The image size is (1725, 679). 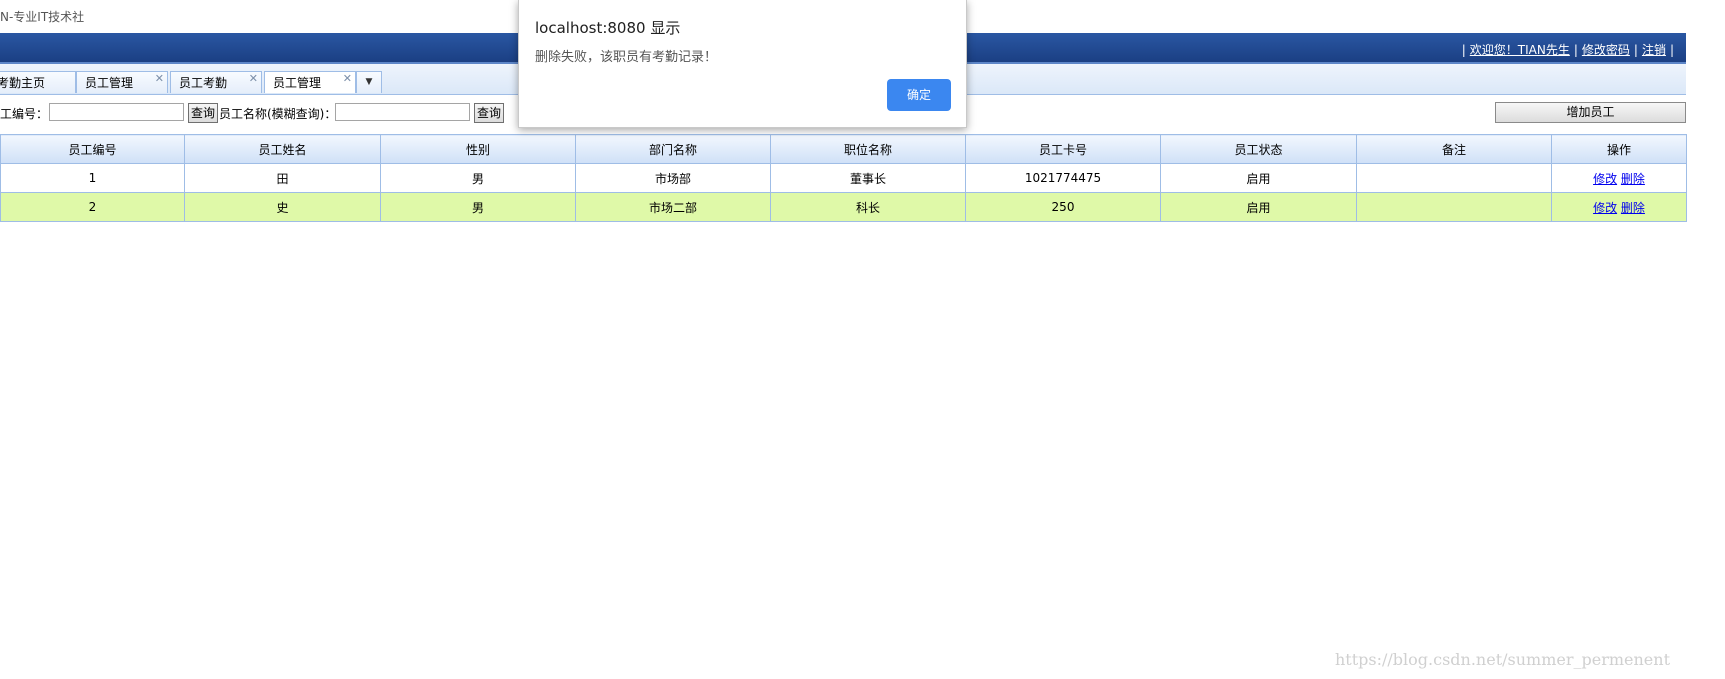 I want to click on cell-employee-name: 史, so click(x=282, y=207).